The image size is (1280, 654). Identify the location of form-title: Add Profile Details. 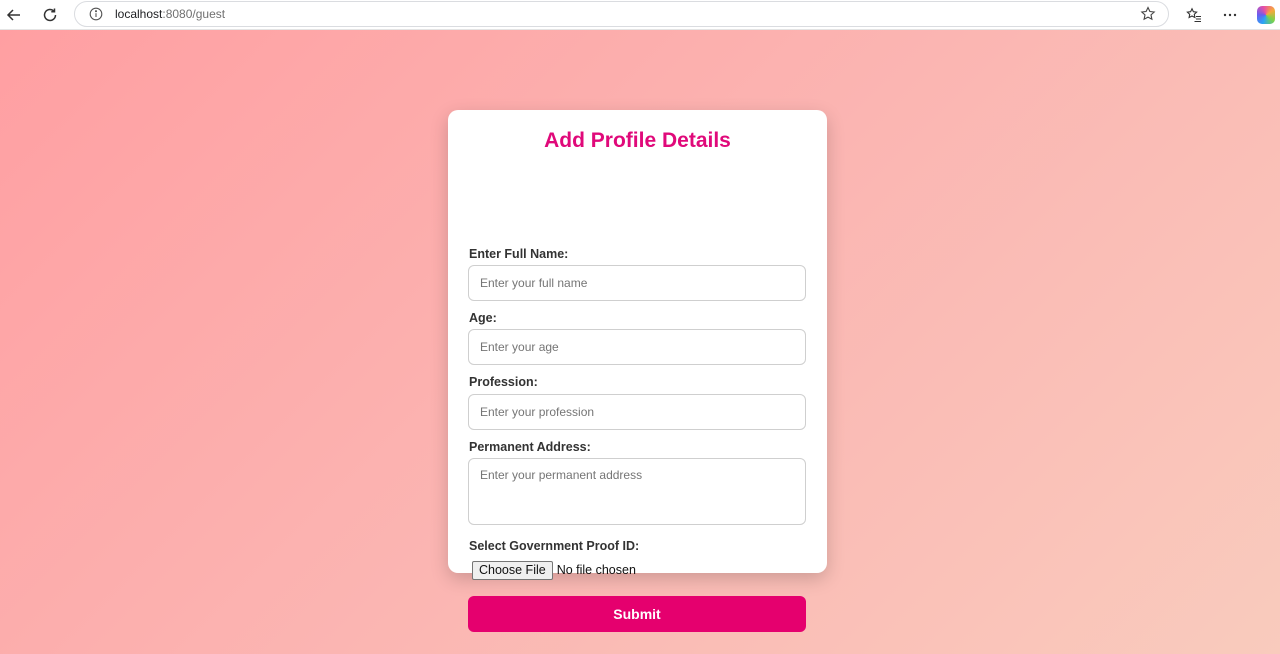
(637, 140).